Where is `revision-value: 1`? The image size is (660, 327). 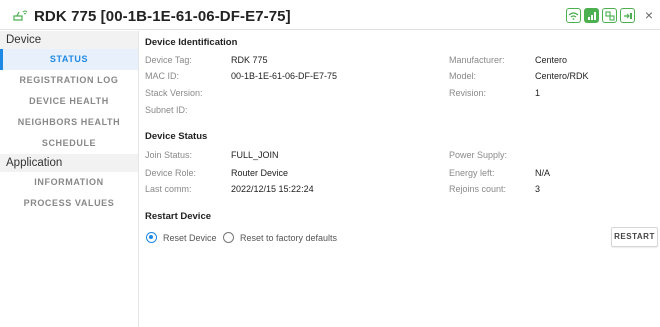
revision-value: 1 is located at coordinates (538, 93).